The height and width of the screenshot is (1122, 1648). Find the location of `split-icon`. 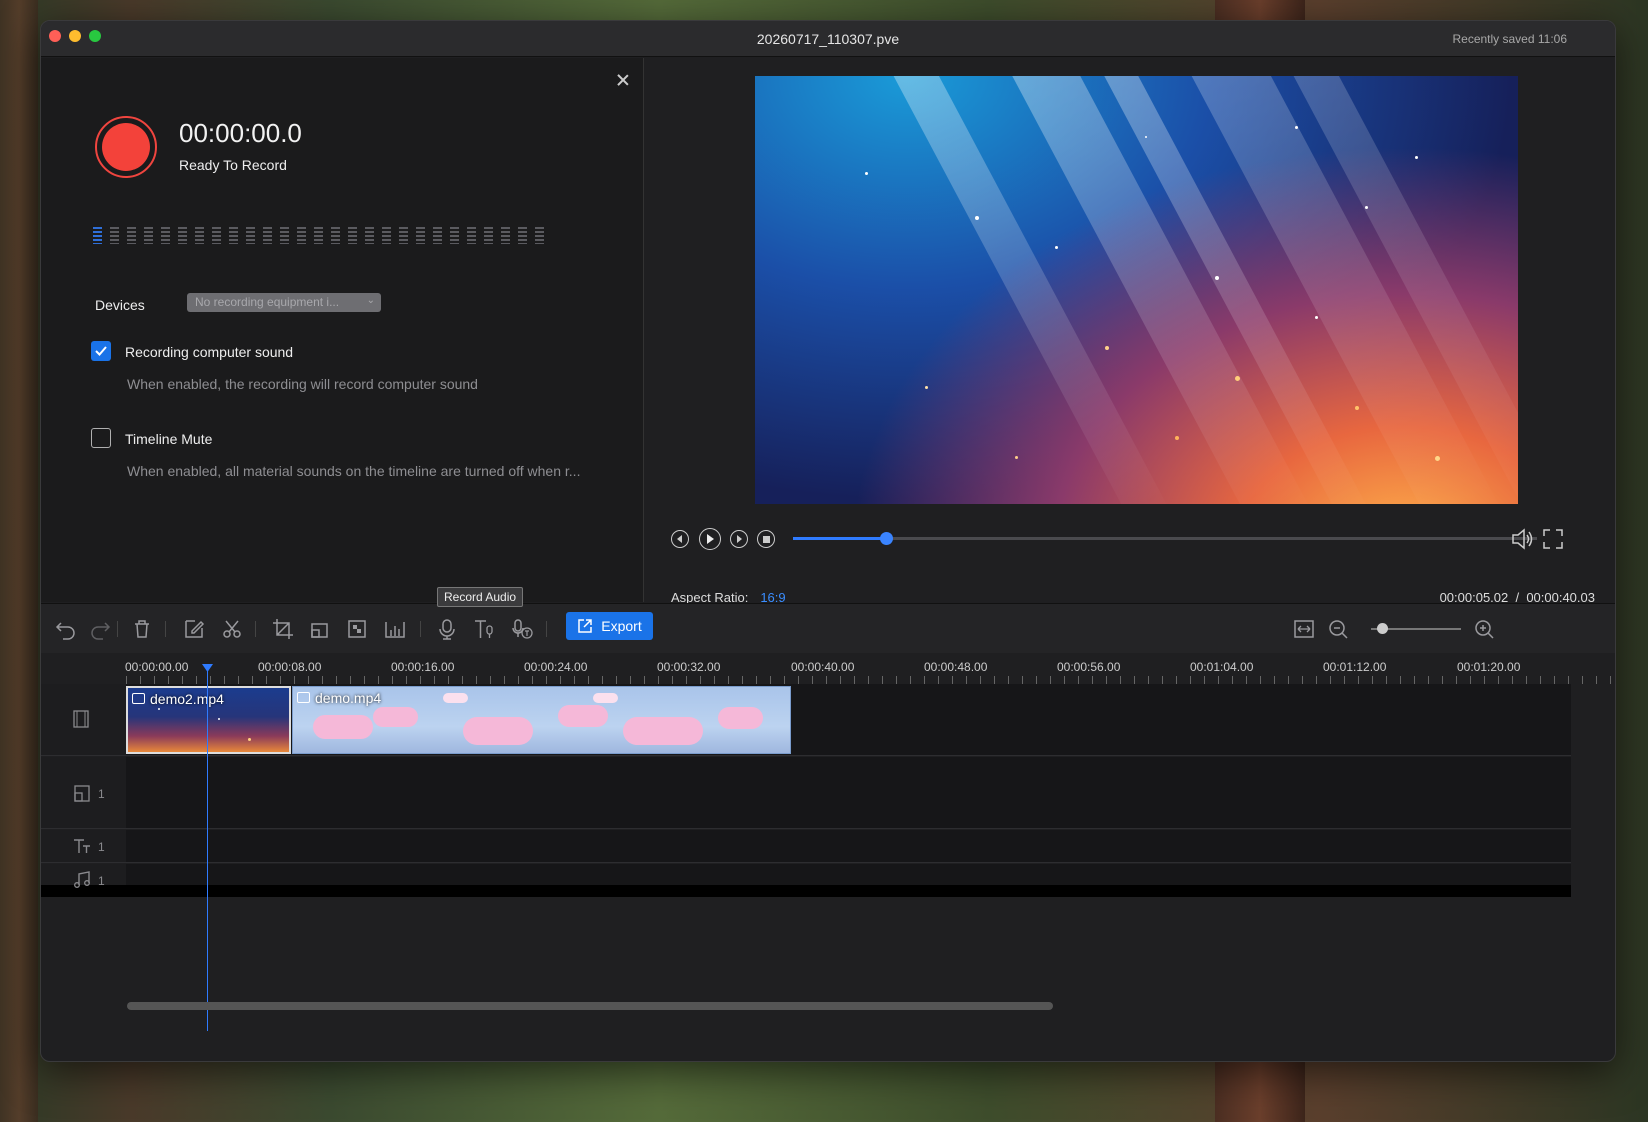

split-icon is located at coordinates (232, 629).